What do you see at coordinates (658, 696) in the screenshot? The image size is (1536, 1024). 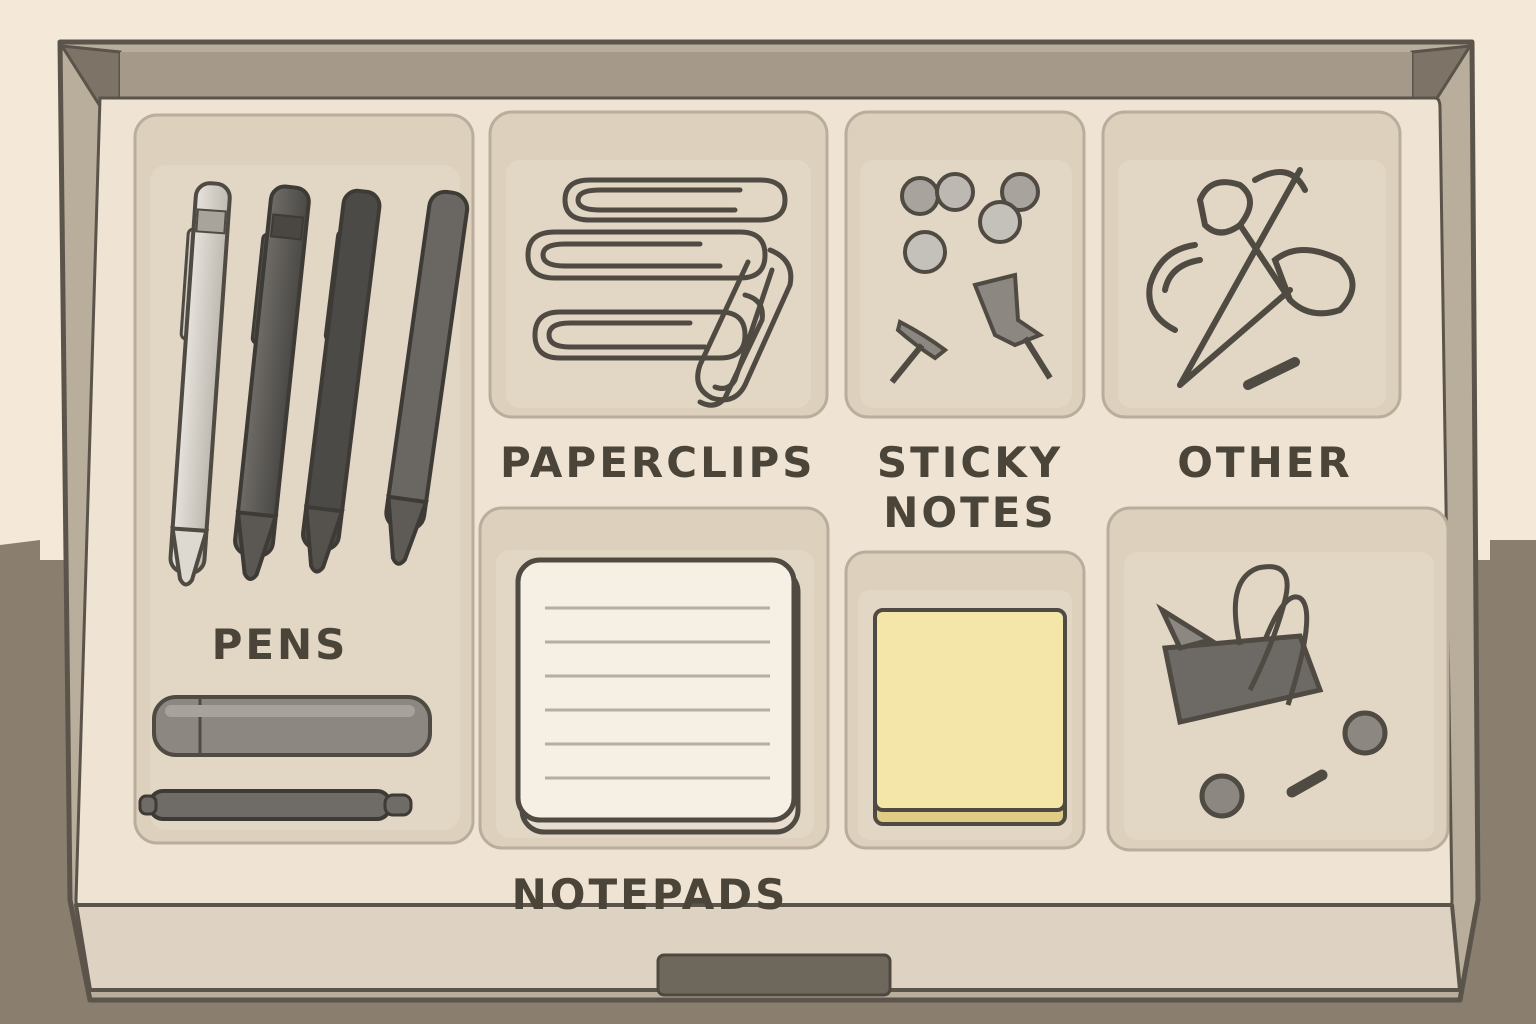 I see `notepad-icon` at bounding box center [658, 696].